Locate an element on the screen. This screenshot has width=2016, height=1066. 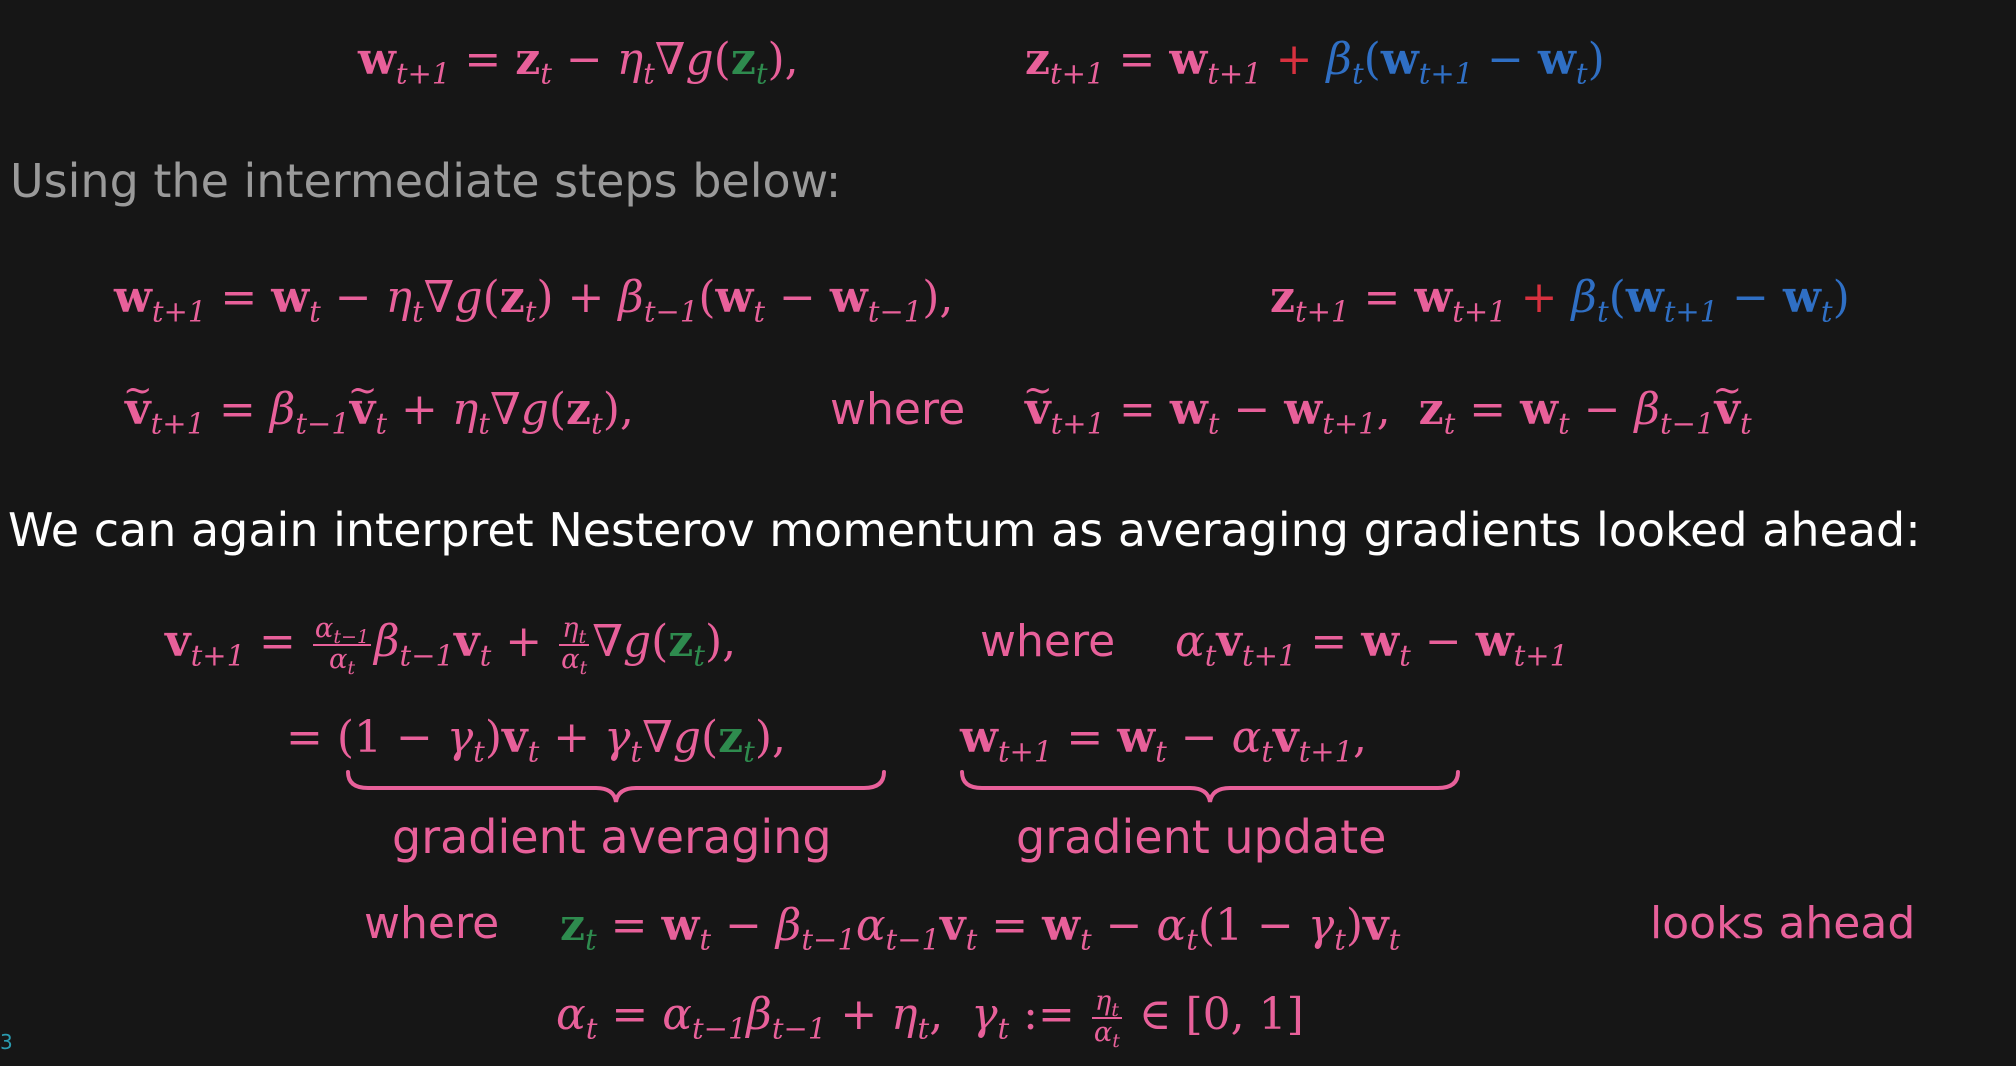
page-number: 3 is located at coordinates (6, 1042).